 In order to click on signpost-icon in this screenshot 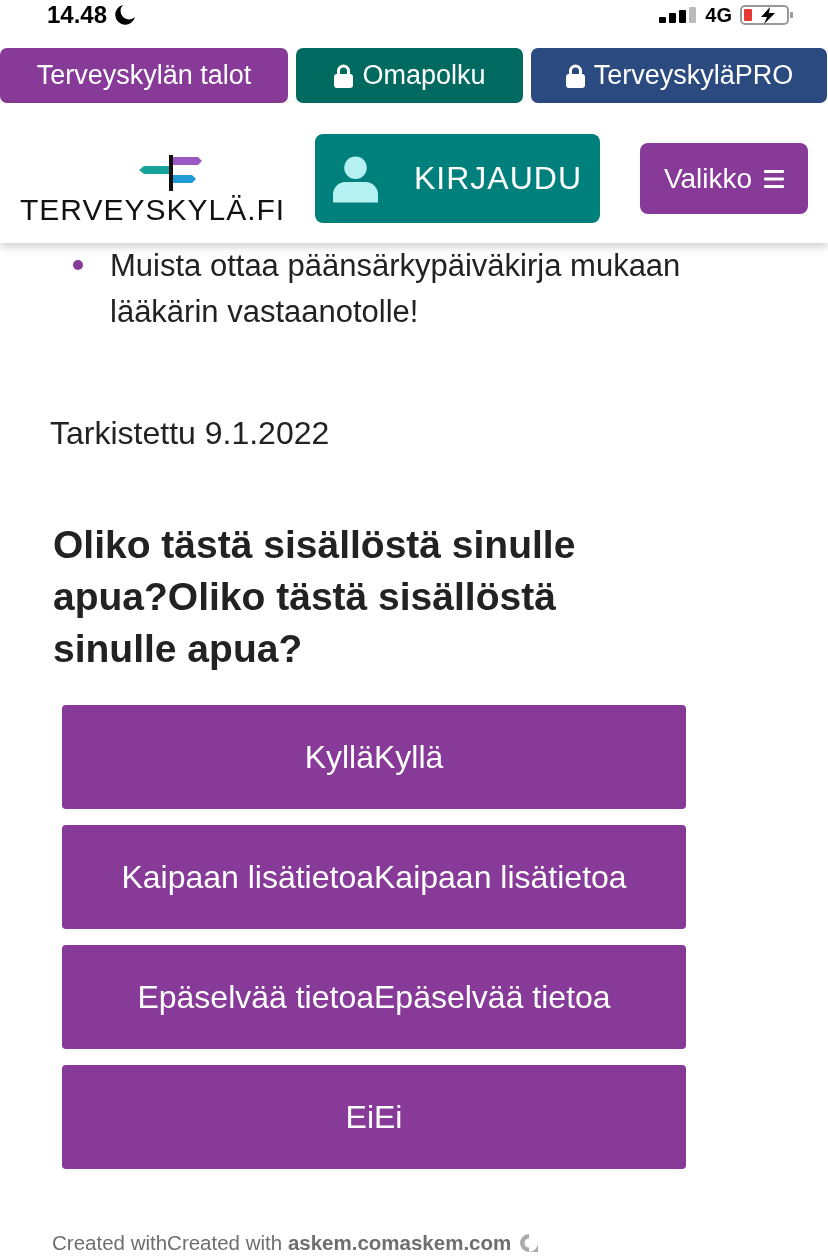, I will do `click(171, 173)`.